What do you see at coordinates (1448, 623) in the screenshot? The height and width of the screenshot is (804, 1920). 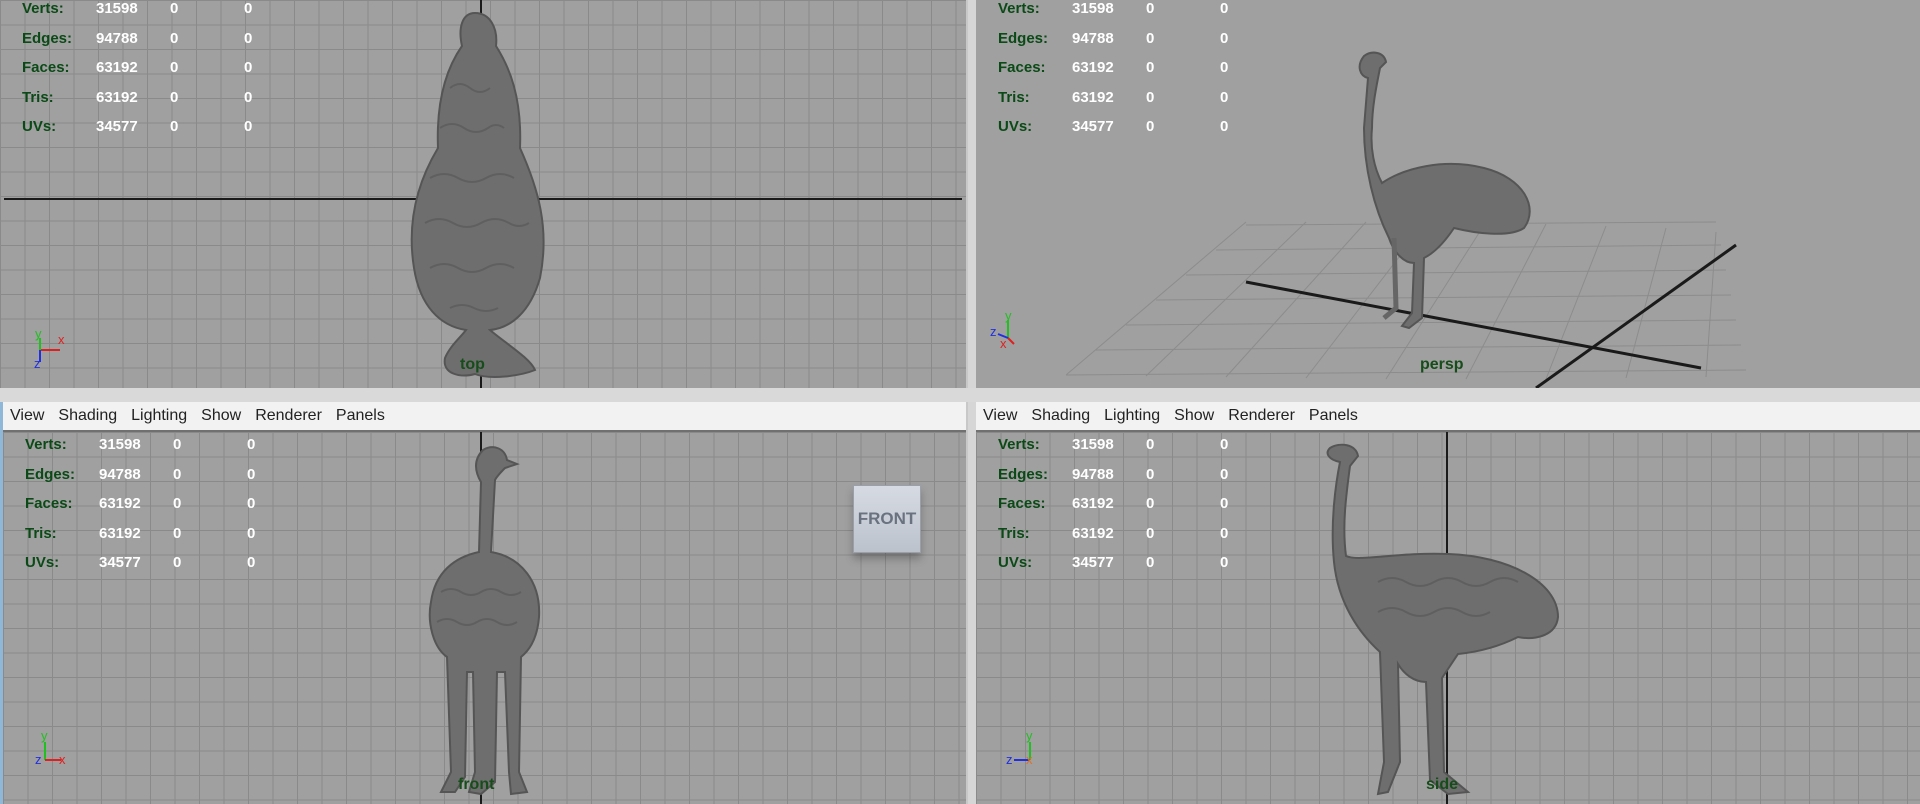 I see `ostrich-model-side` at bounding box center [1448, 623].